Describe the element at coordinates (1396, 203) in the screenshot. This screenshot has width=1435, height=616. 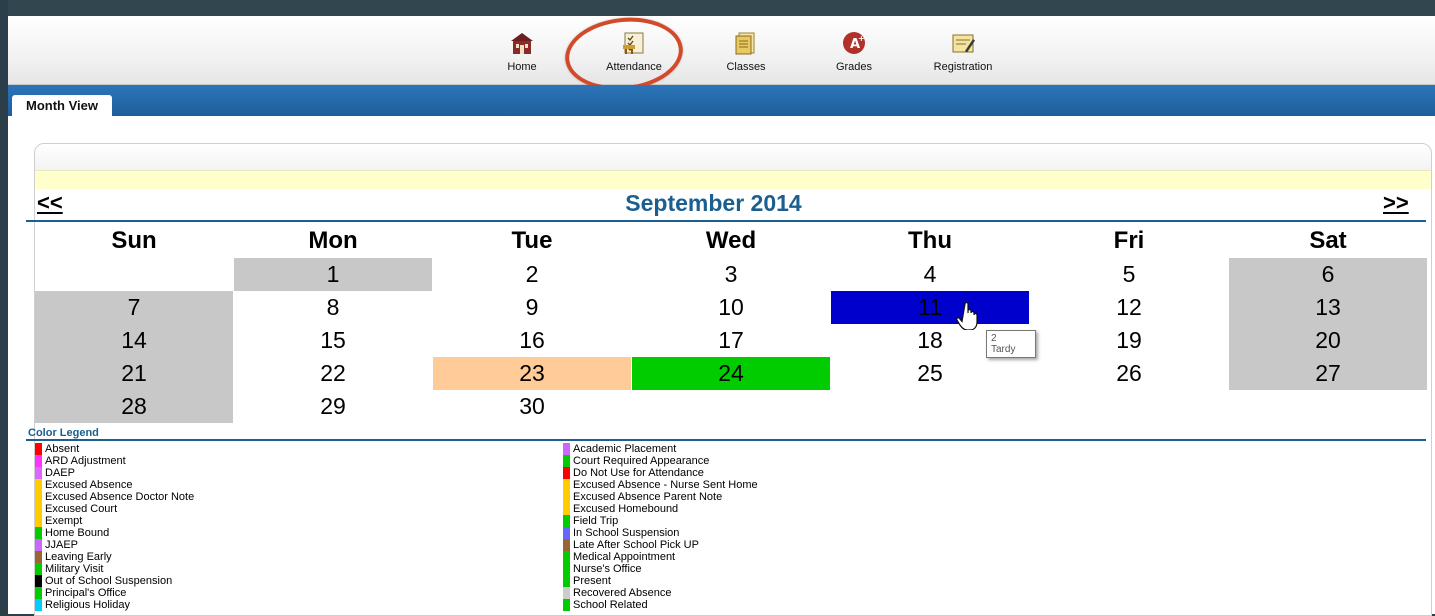
I see `next-month-link: >>` at that location.